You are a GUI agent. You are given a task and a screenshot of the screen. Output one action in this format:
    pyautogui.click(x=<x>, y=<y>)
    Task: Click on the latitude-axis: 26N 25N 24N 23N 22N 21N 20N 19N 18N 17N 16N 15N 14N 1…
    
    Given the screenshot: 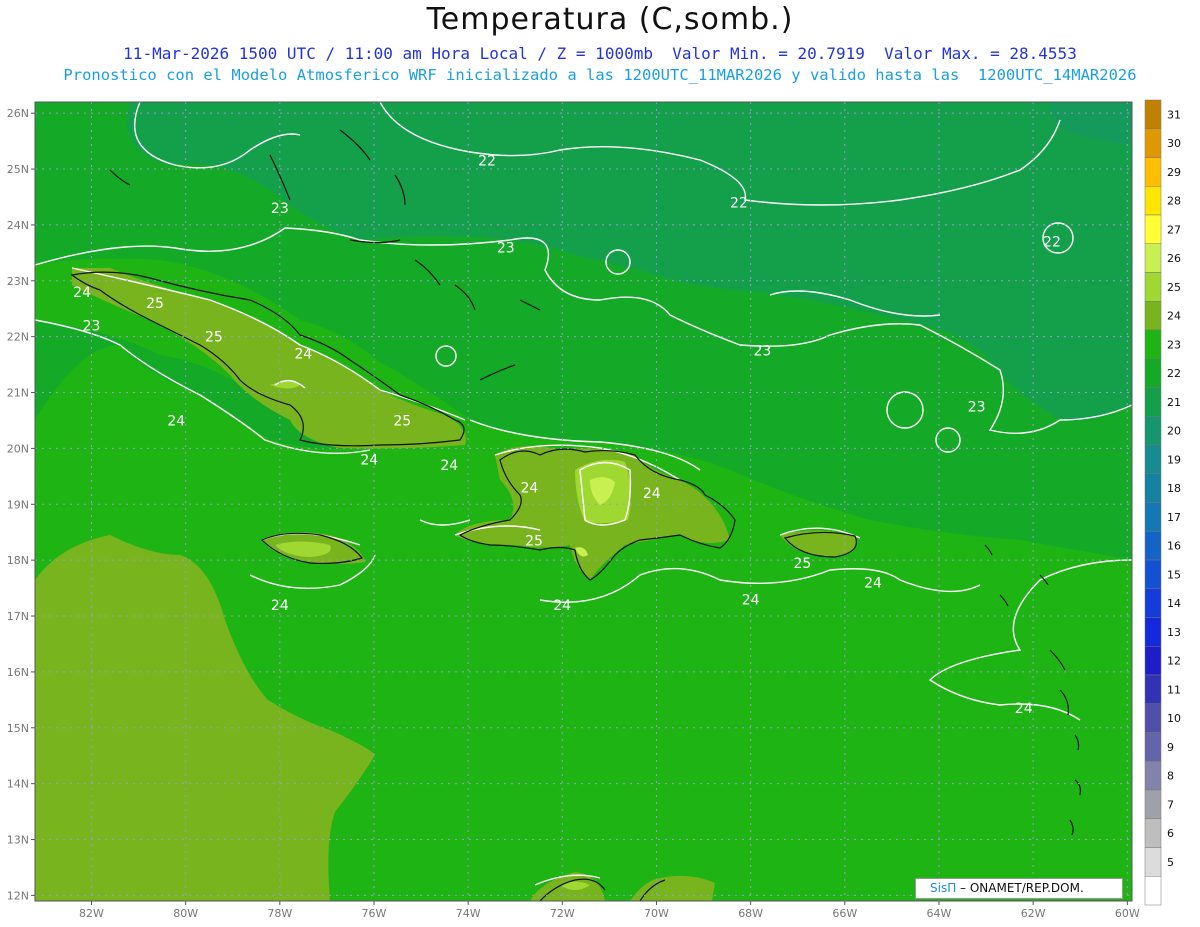 What is the action you would take?
    pyautogui.click(x=21, y=504)
    